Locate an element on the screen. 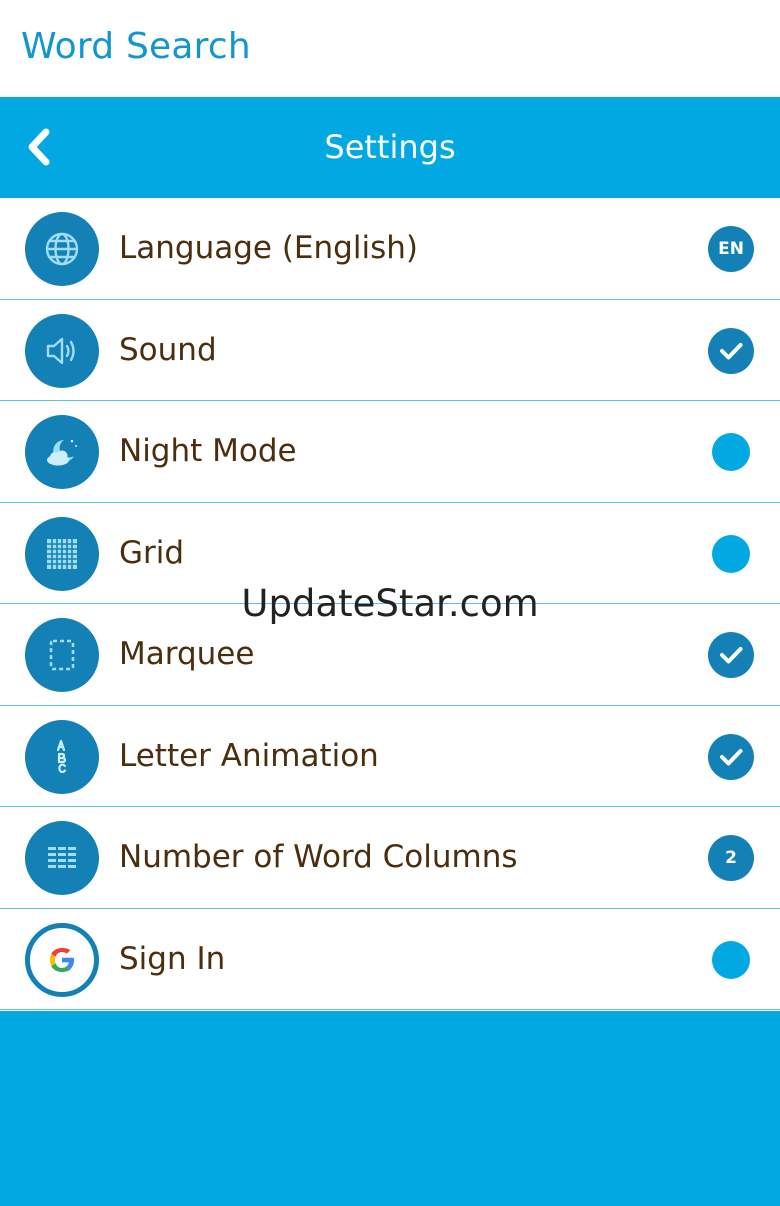 This screenshot has height=1206, width=780. setting-label: Grid is located at coordinates (152, 552).